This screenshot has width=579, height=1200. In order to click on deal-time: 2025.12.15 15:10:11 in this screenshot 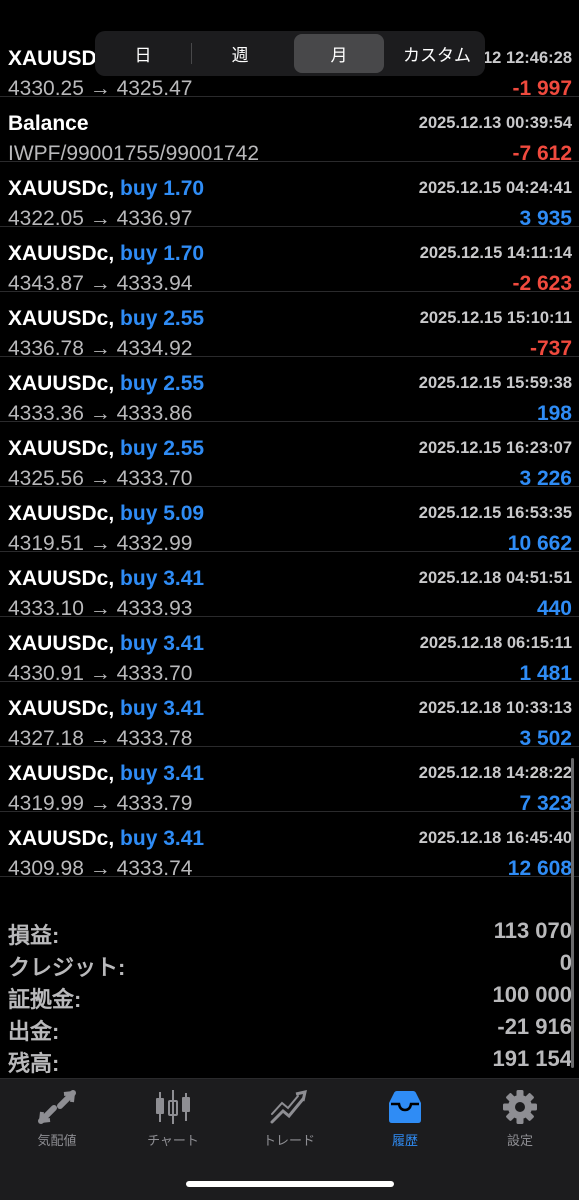, I will do `click(495, 318)`.